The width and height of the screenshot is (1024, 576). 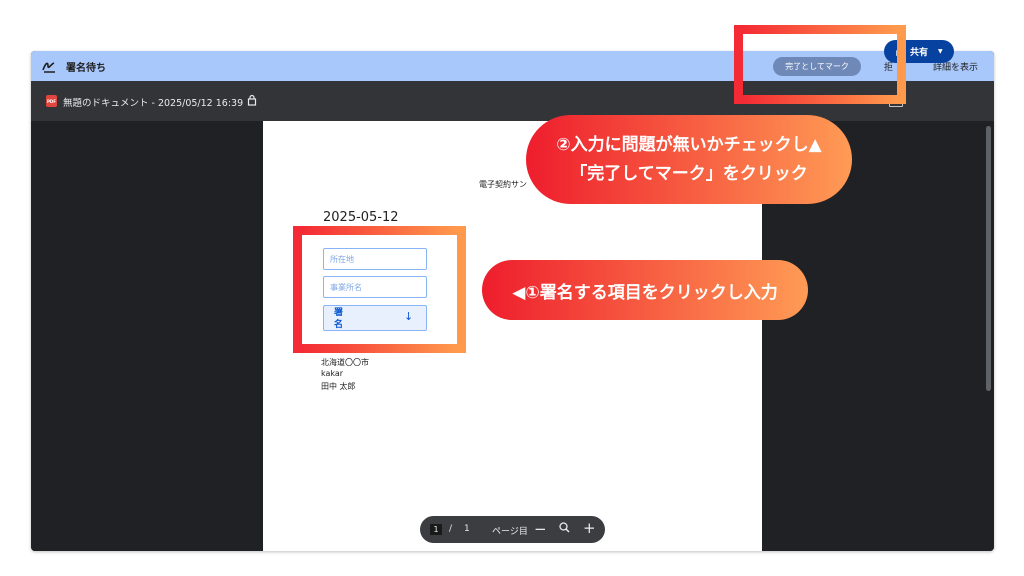 I want to click on document-heading: 電子契約サン, so click(x=503, y=184).